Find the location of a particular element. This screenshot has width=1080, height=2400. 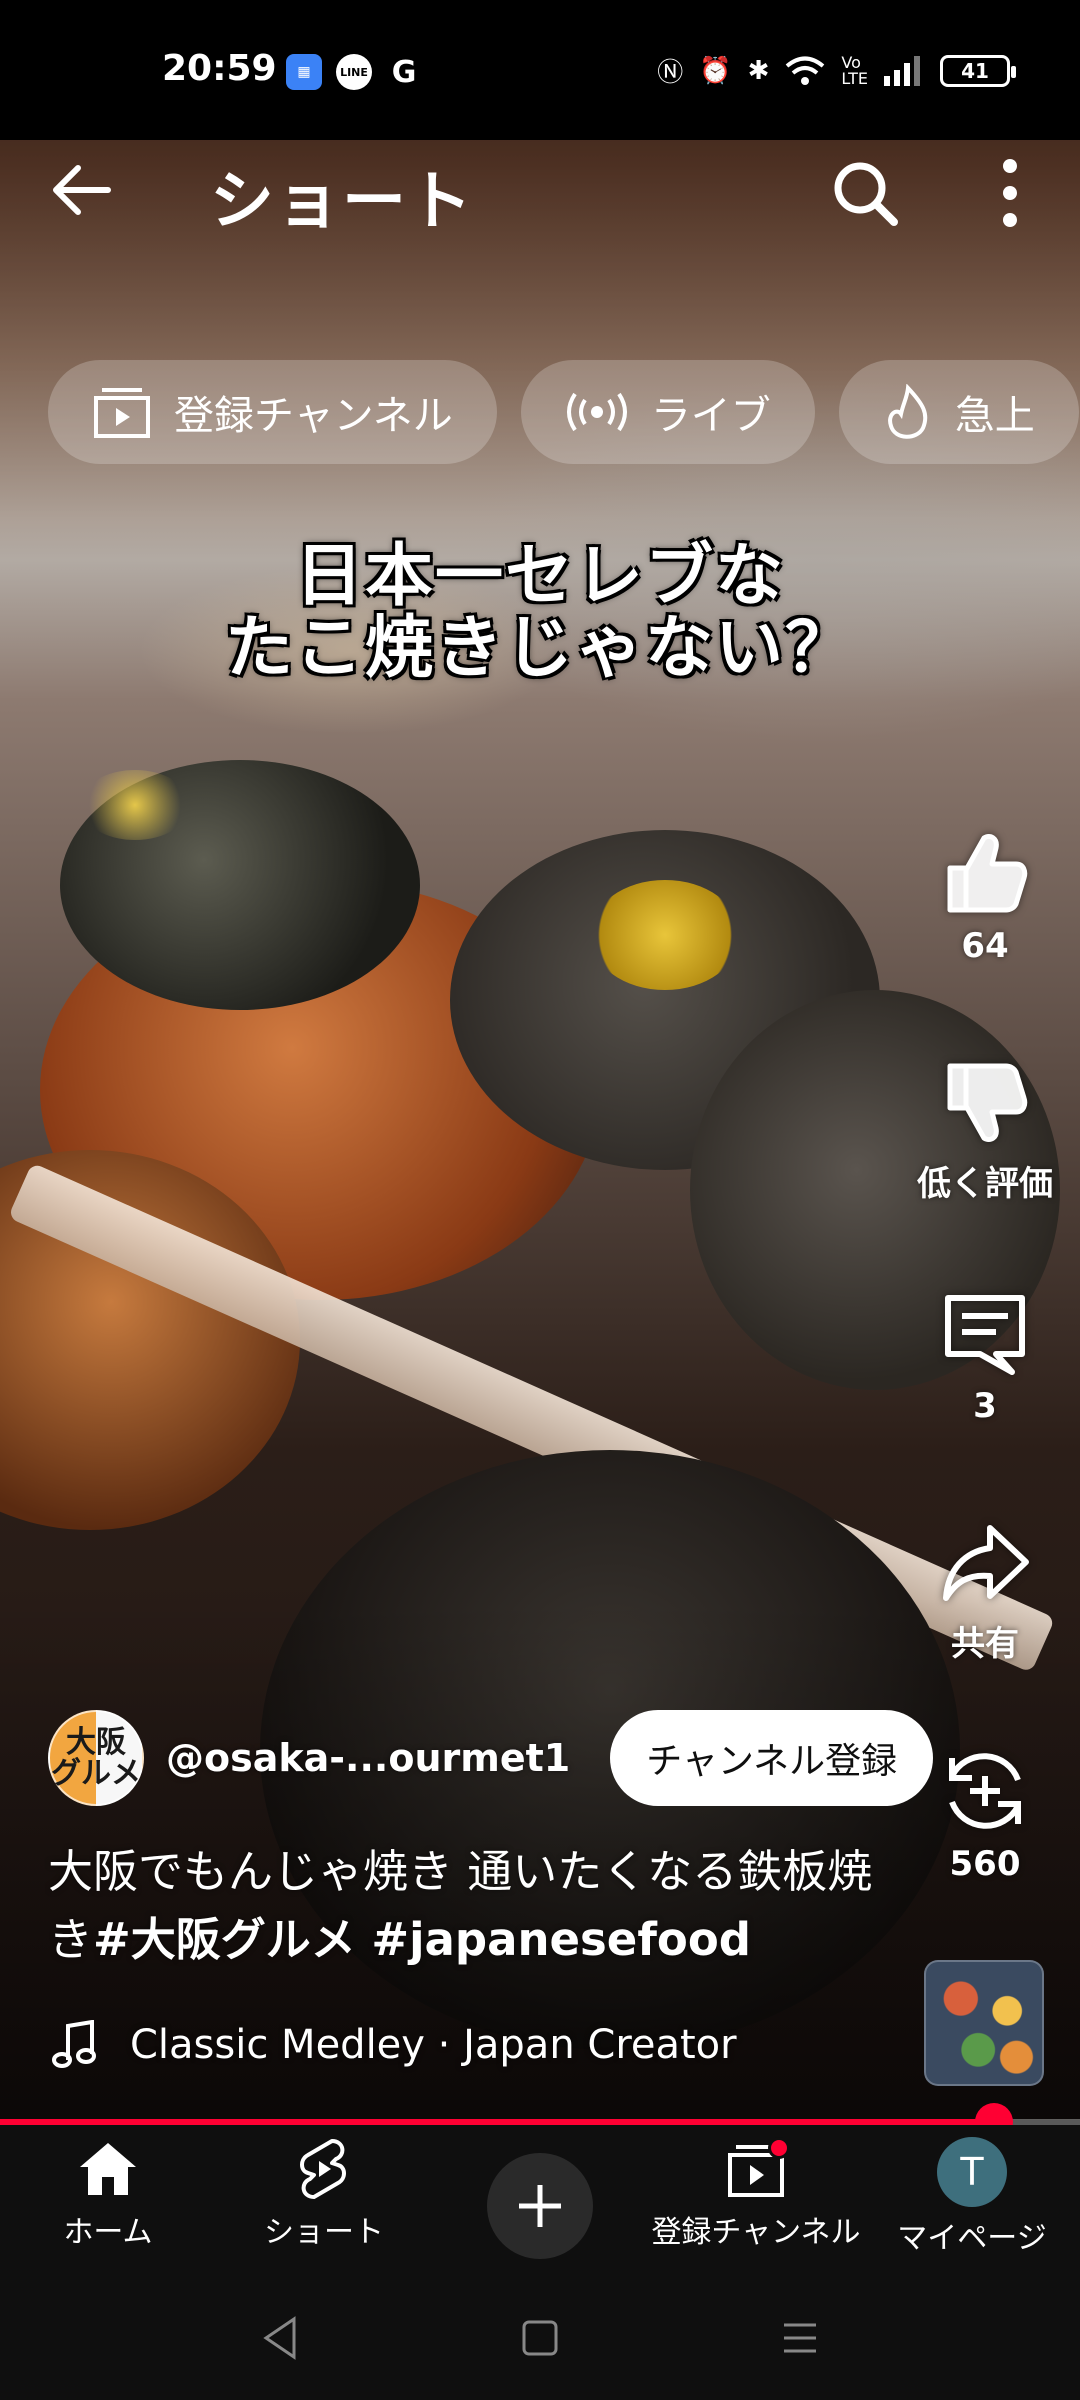

line-icon: LINE is located at coordinates (354, 72).